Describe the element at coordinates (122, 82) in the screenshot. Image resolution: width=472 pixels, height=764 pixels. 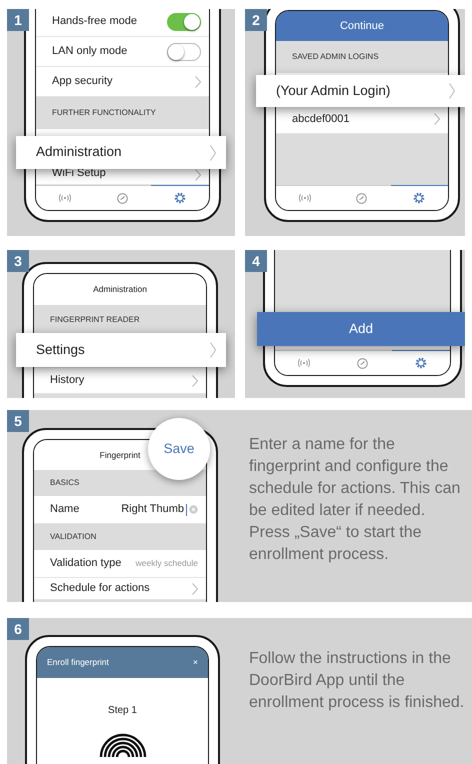
I see `menu-item: App security` at that location.